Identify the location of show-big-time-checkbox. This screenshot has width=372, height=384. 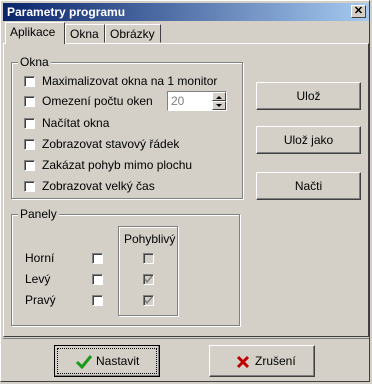
(29, 186).